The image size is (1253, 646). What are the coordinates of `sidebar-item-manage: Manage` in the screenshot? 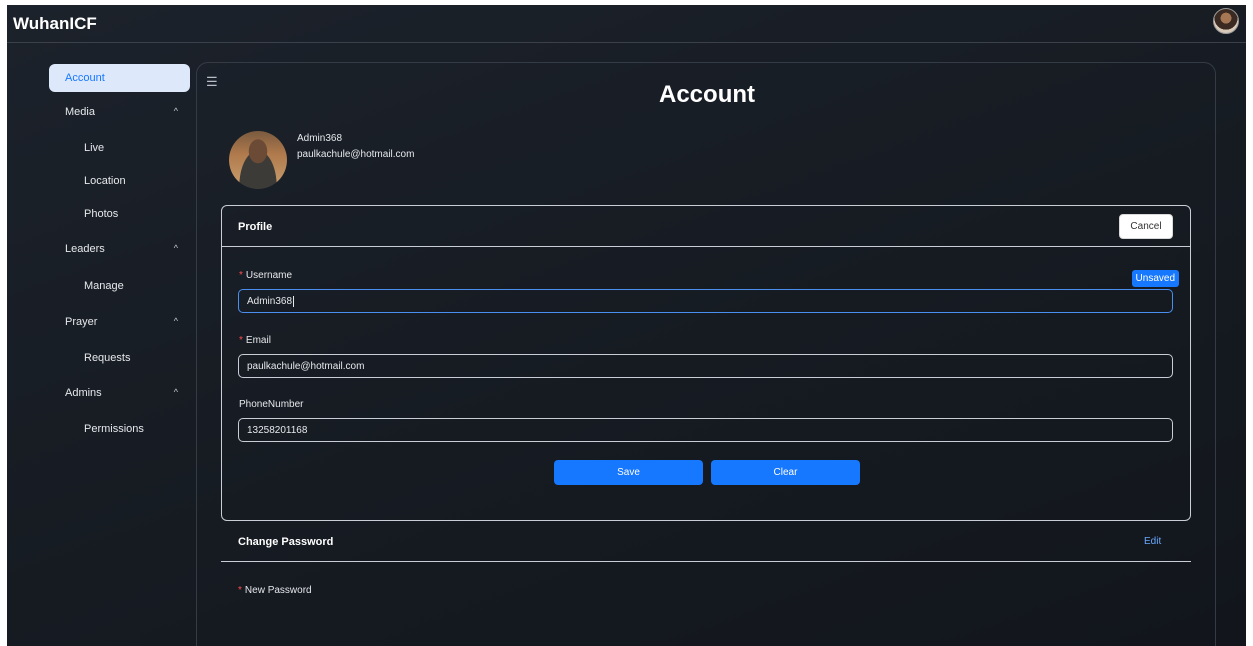 It's located at (119, 286).